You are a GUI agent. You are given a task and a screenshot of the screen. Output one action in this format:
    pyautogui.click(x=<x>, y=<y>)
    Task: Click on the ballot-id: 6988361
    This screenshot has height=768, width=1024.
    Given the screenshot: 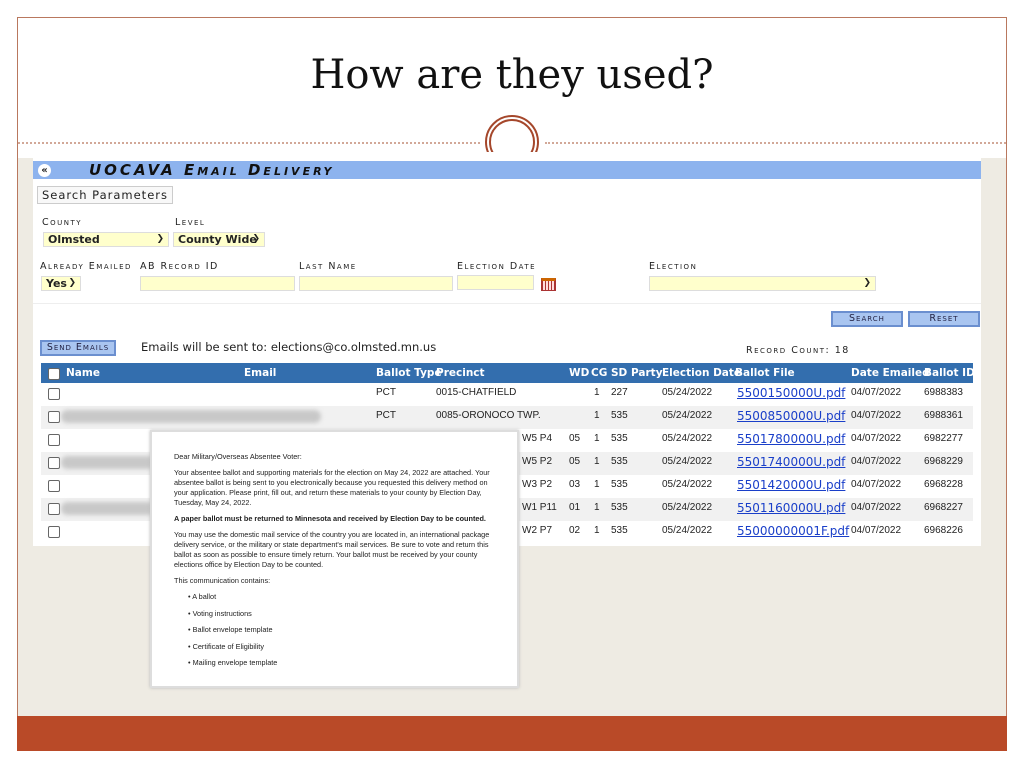 What is the action you would take?
    pyautogui.click(x=943, y=415)
    